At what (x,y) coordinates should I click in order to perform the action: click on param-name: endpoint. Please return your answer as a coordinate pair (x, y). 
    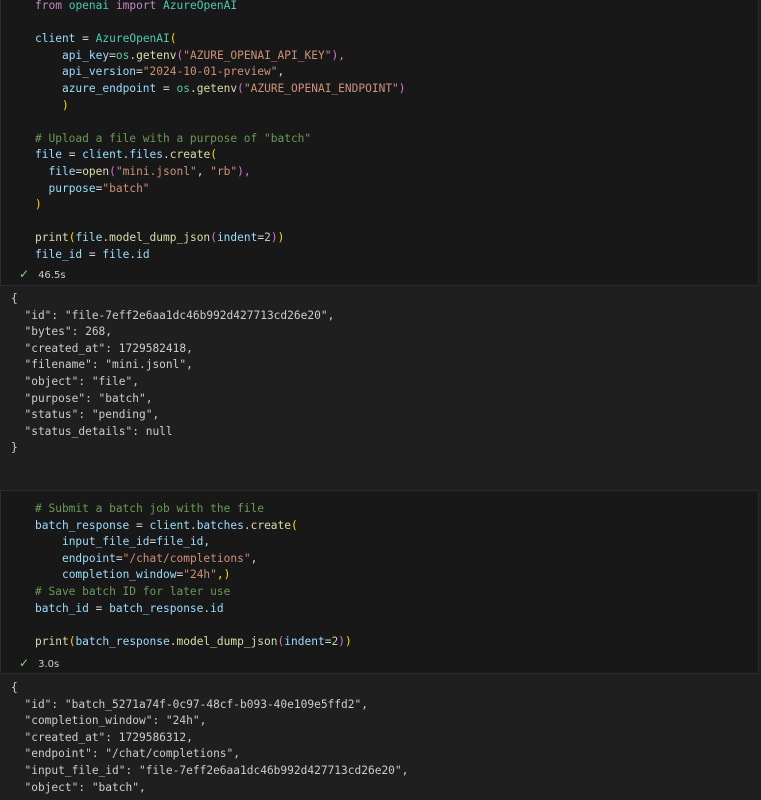
    Looking at the image, I should click on (88, 558).